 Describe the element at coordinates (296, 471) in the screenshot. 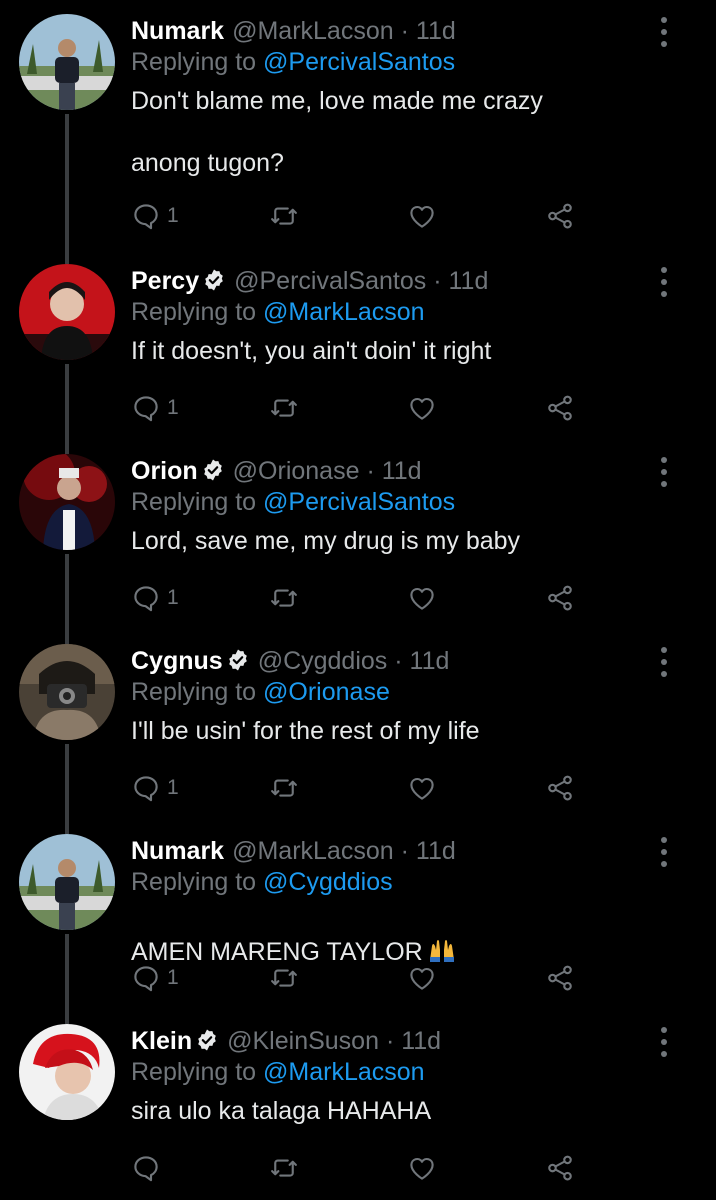

I see `user-handle: @Orionase` at that location.